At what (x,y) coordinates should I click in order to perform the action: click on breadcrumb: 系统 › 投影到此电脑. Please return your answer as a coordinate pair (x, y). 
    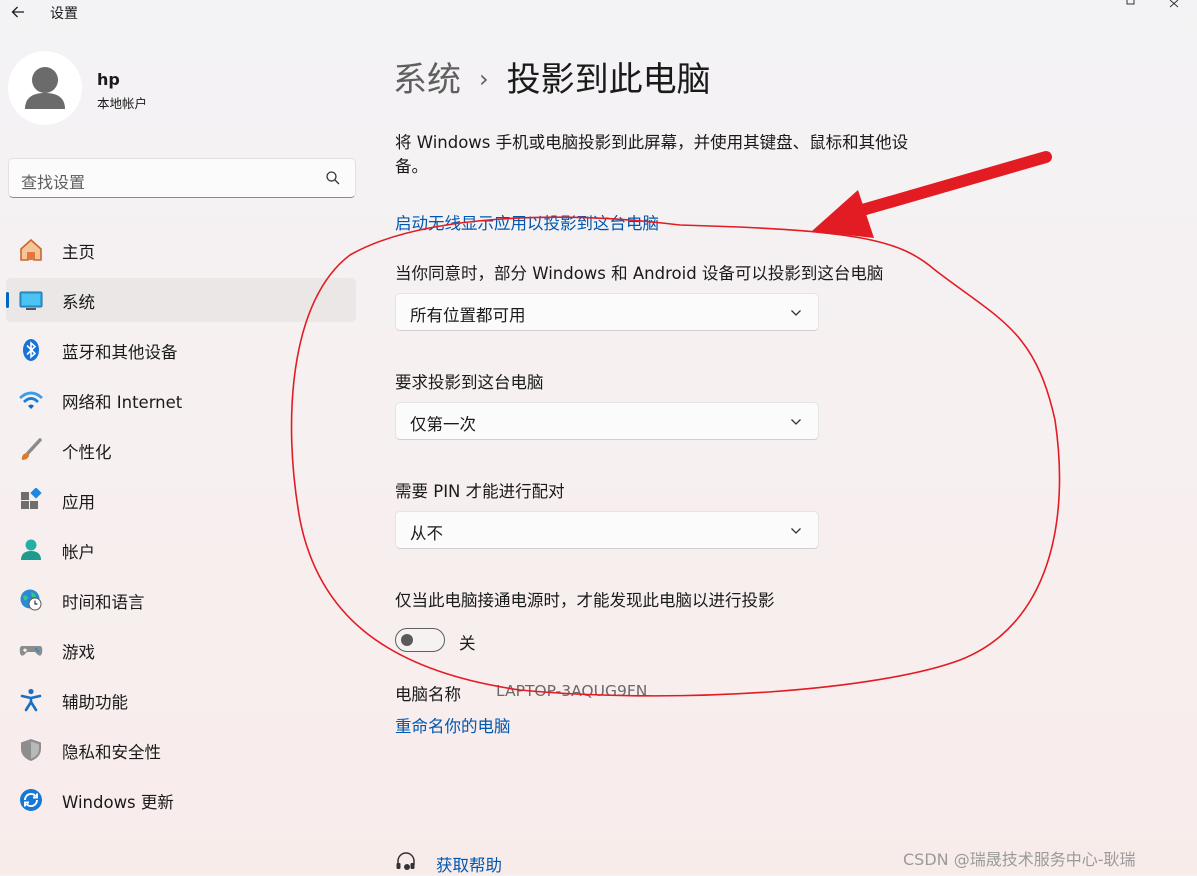
    Looking at the image, I should click on (552, 76).